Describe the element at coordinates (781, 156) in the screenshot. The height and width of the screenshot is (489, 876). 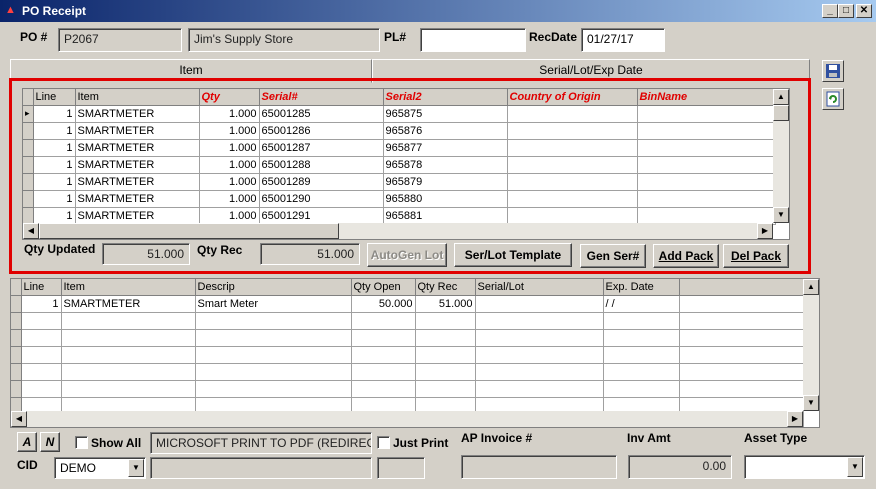
I see `serial-vscroll: ▲ ▼` at that location.